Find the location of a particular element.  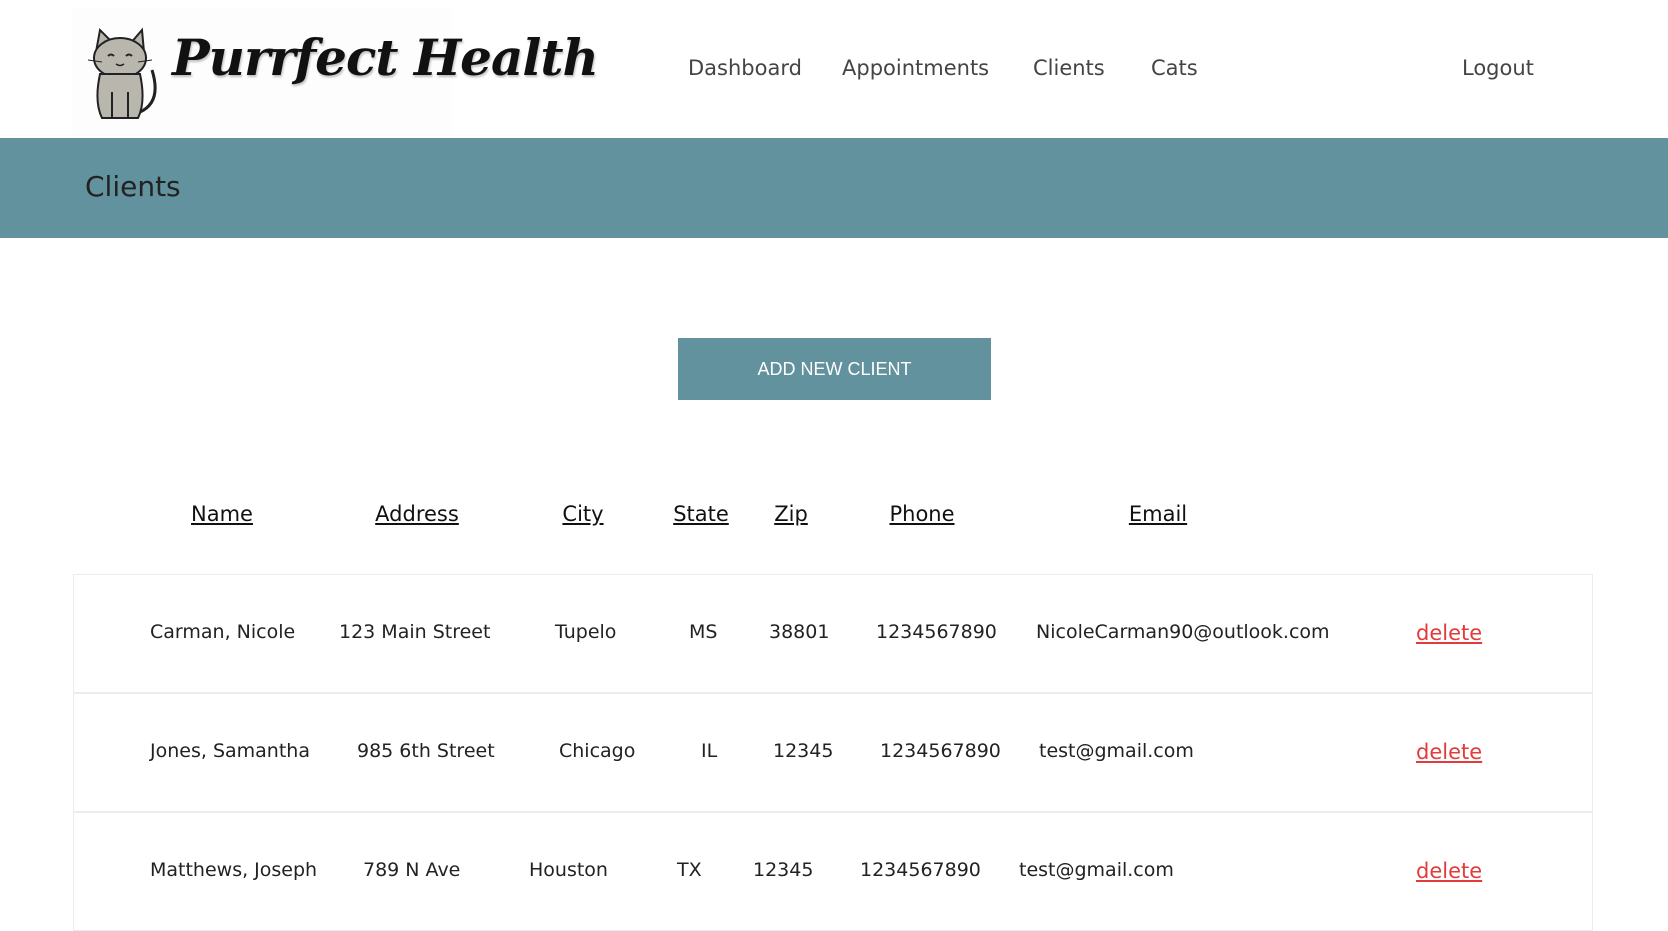

column-header-zip: Zip is located at coordinates (791, 514).